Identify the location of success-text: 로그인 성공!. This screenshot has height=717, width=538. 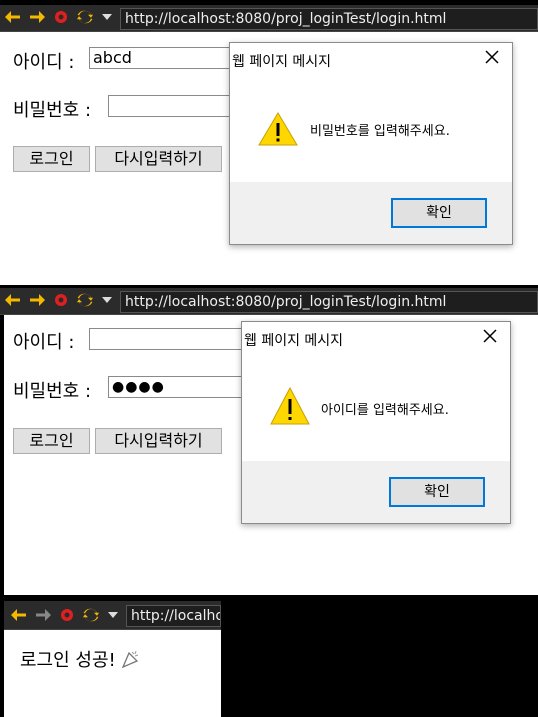
(68, 660).